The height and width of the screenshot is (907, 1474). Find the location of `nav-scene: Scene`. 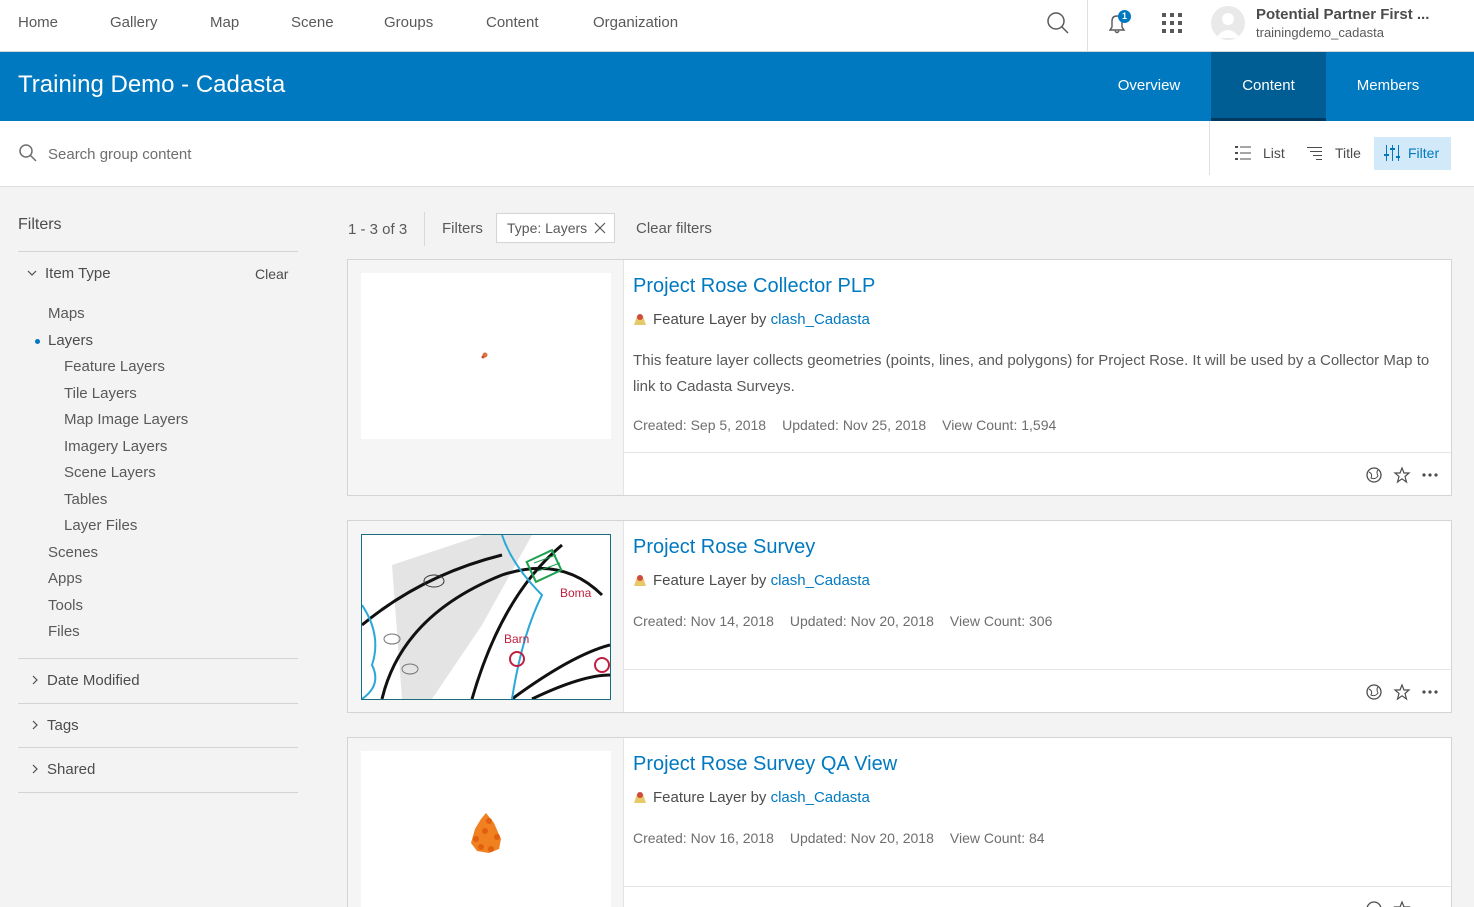

nav-scene: Scene is located at coordinates (312, 23).